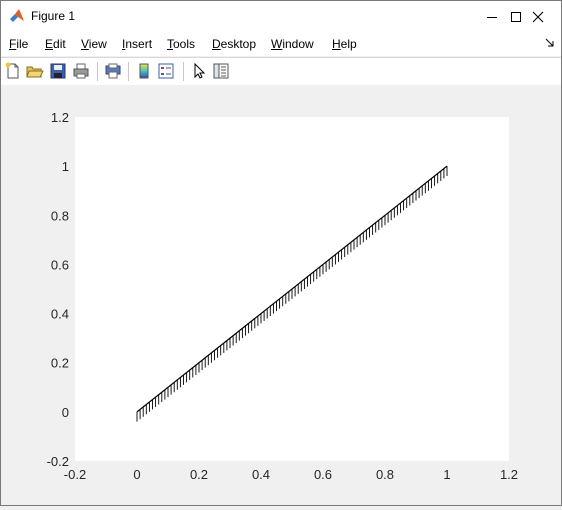 The height and width of the screenshot is (510, 562). Describe the element at coordinates (281, 71) in the screenshot. I see `figure-toolbar` at that location.